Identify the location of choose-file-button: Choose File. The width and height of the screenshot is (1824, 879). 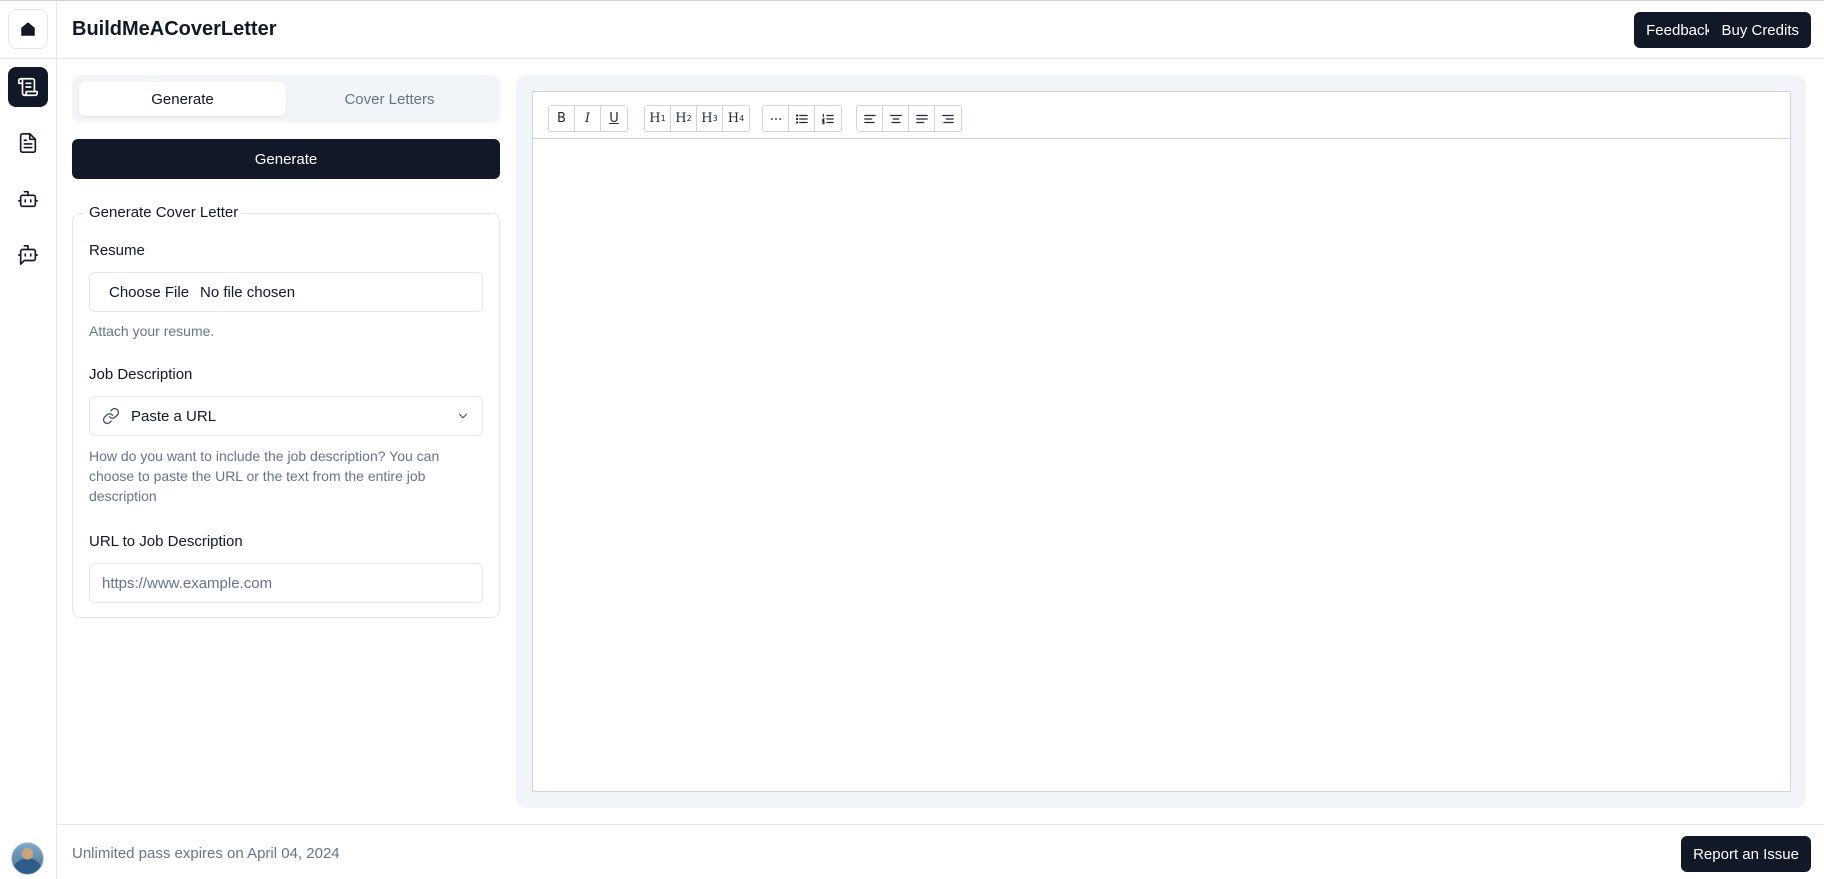
(149, 292).